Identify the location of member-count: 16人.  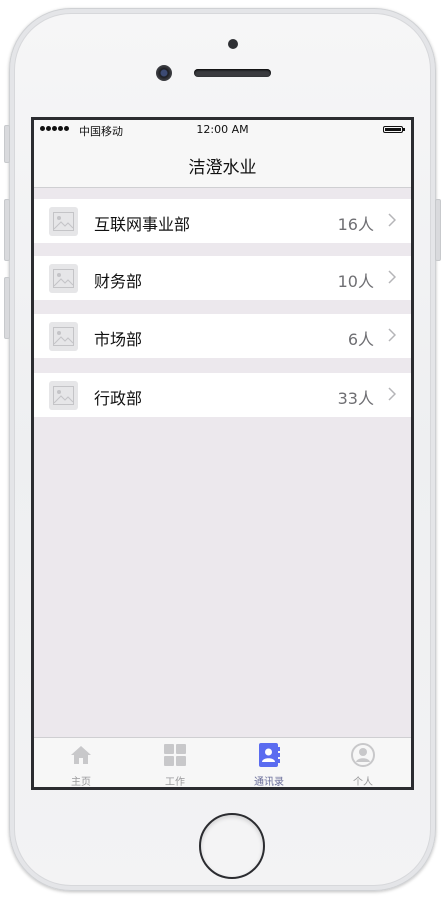
(355, 224).